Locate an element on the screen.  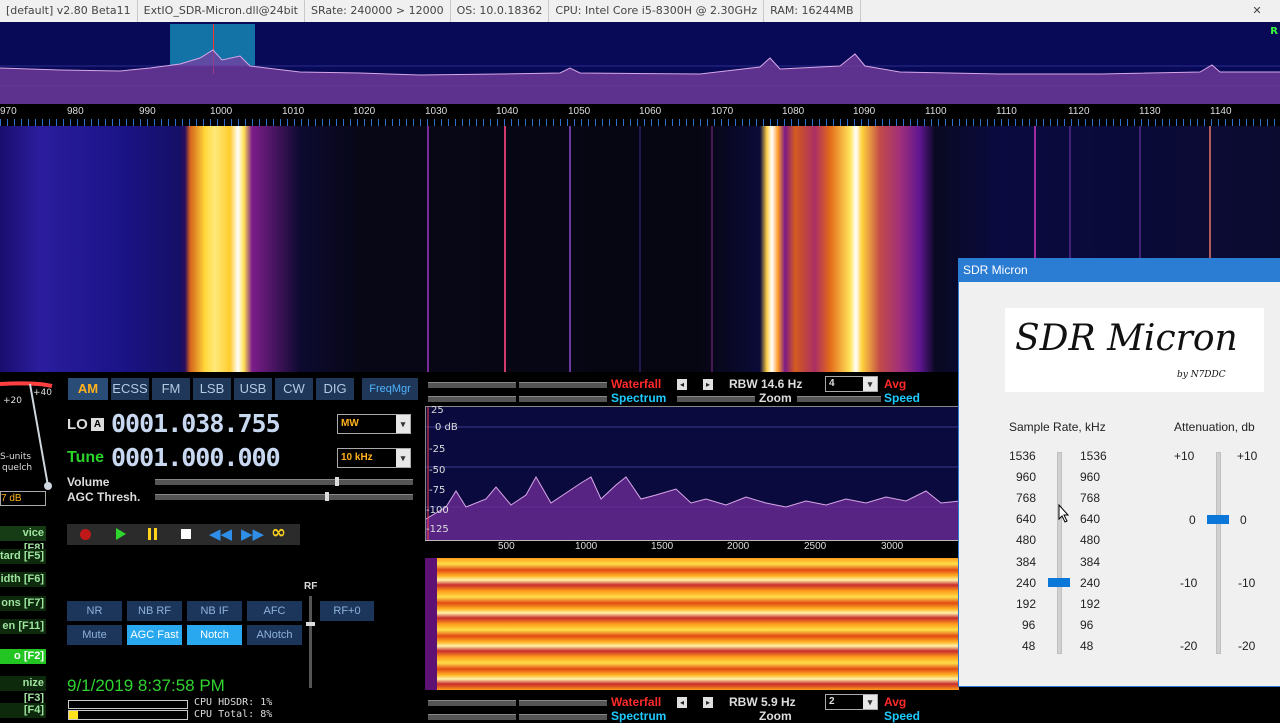
freq-tick: 1000 is located at coordinates (221, 111).